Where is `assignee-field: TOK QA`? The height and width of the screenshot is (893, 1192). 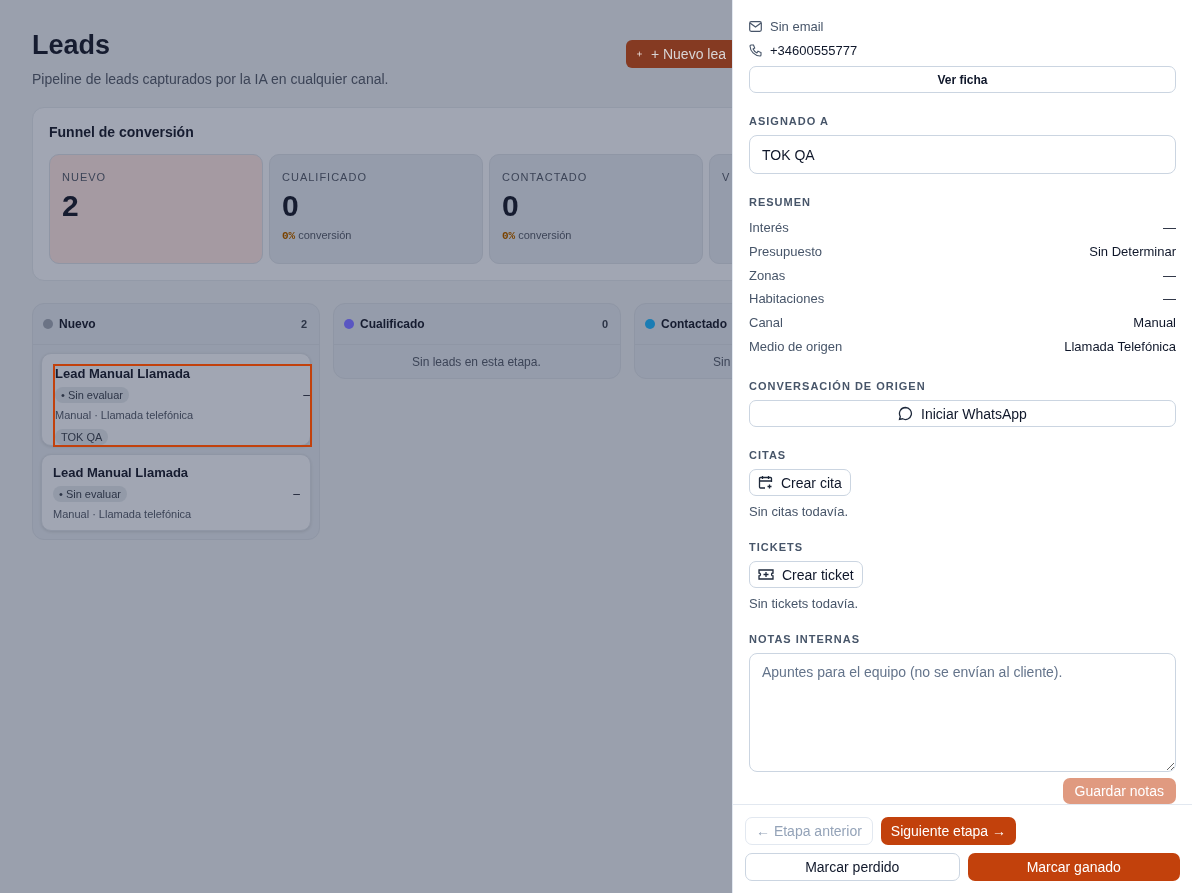
assignee-field: TOK QA is located at coordinates (962, 155).